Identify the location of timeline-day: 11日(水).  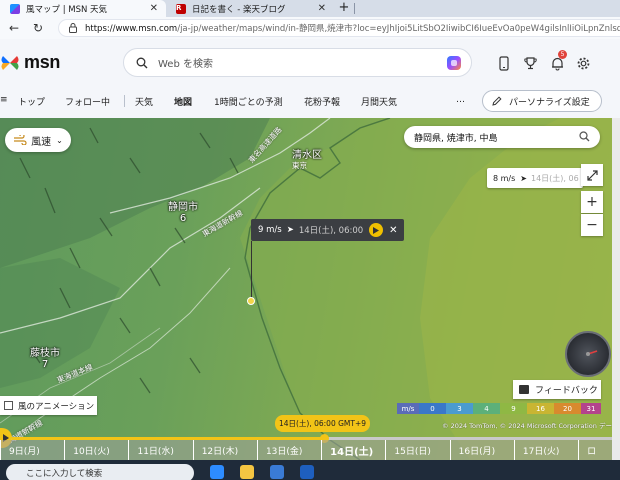
(160, 450).